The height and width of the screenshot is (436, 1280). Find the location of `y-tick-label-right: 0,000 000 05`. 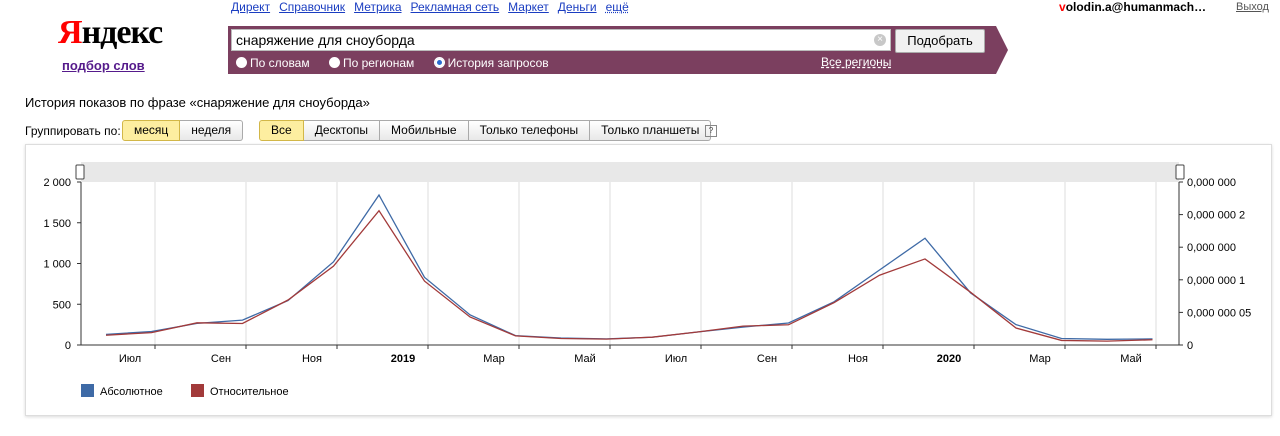

y-tick-label-right: 0,000 000 05 is located at coordinates (1219, 313).